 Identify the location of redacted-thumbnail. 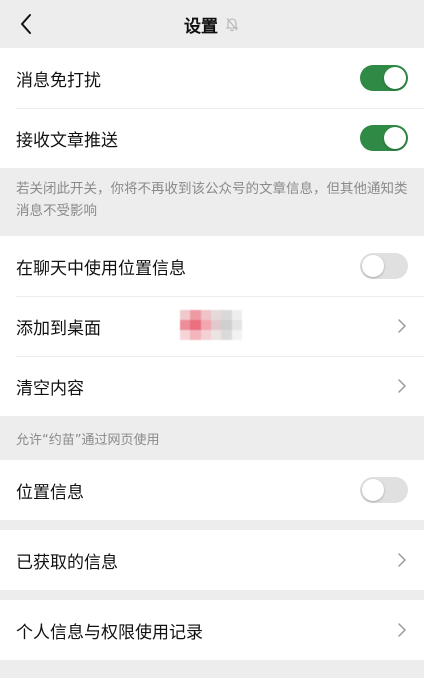
(211, 325).